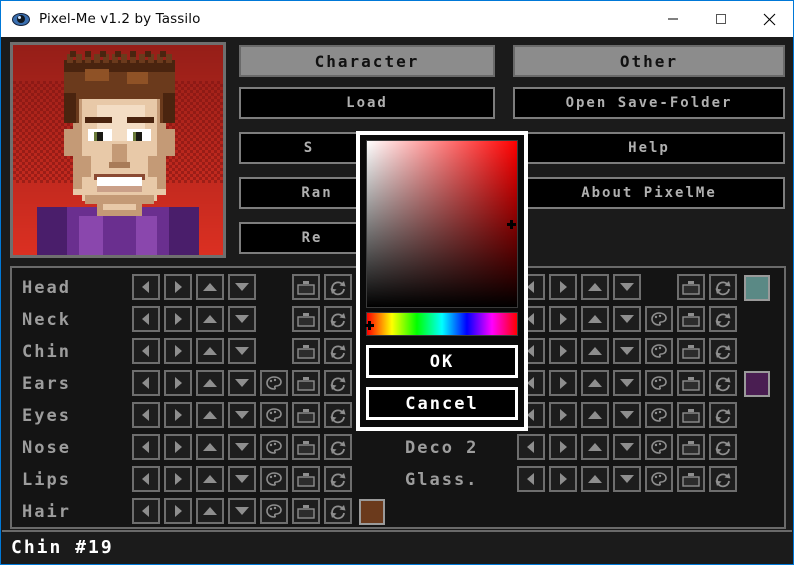 Image resolution: width=794 pixels, height=565 pixels. Describe the element at coordinates (595, 479) in the screenshot. I see `glass-arrow-up` at that location.